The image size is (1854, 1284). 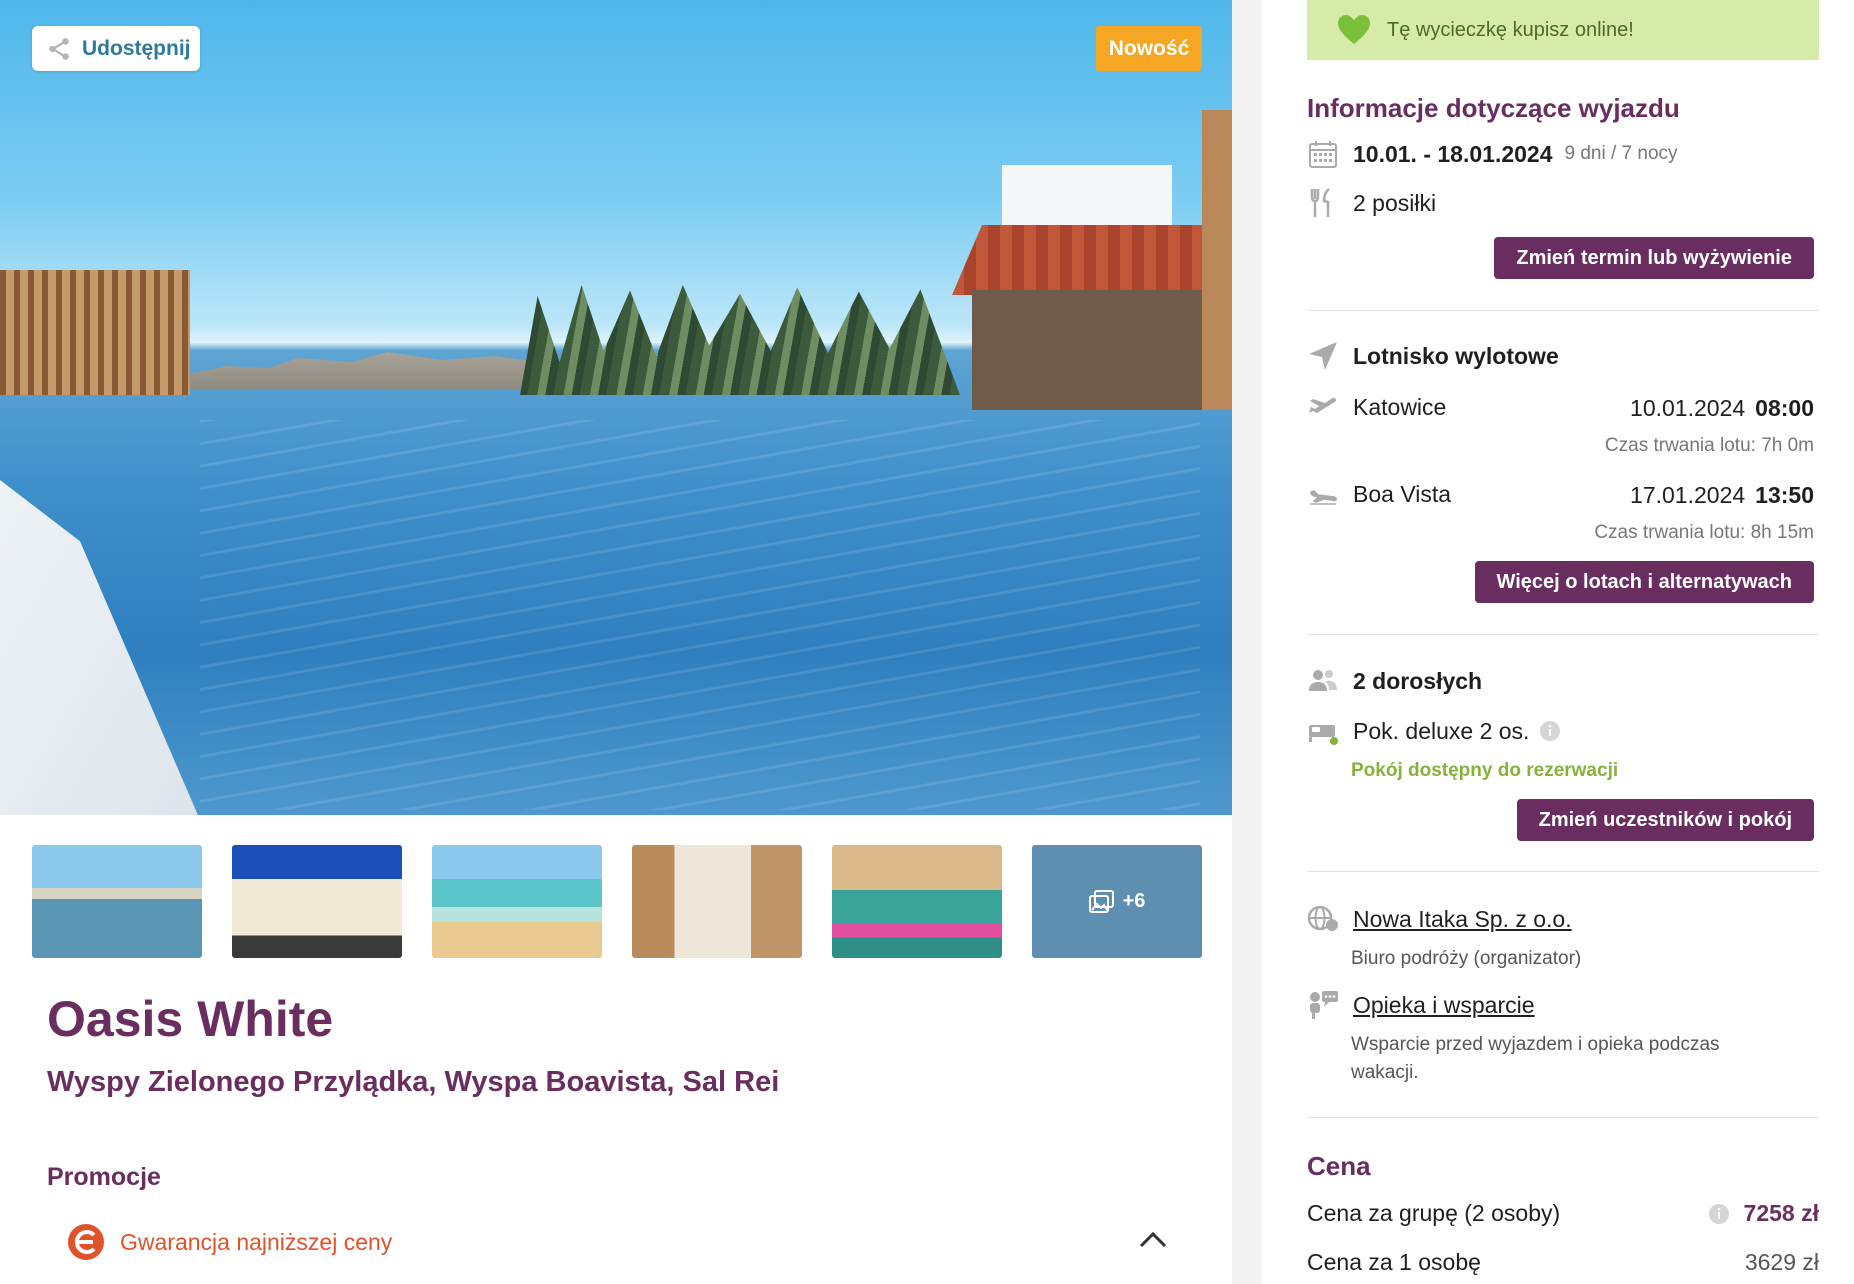 I want to click on photo-skyline, so click(x=370, y=371).